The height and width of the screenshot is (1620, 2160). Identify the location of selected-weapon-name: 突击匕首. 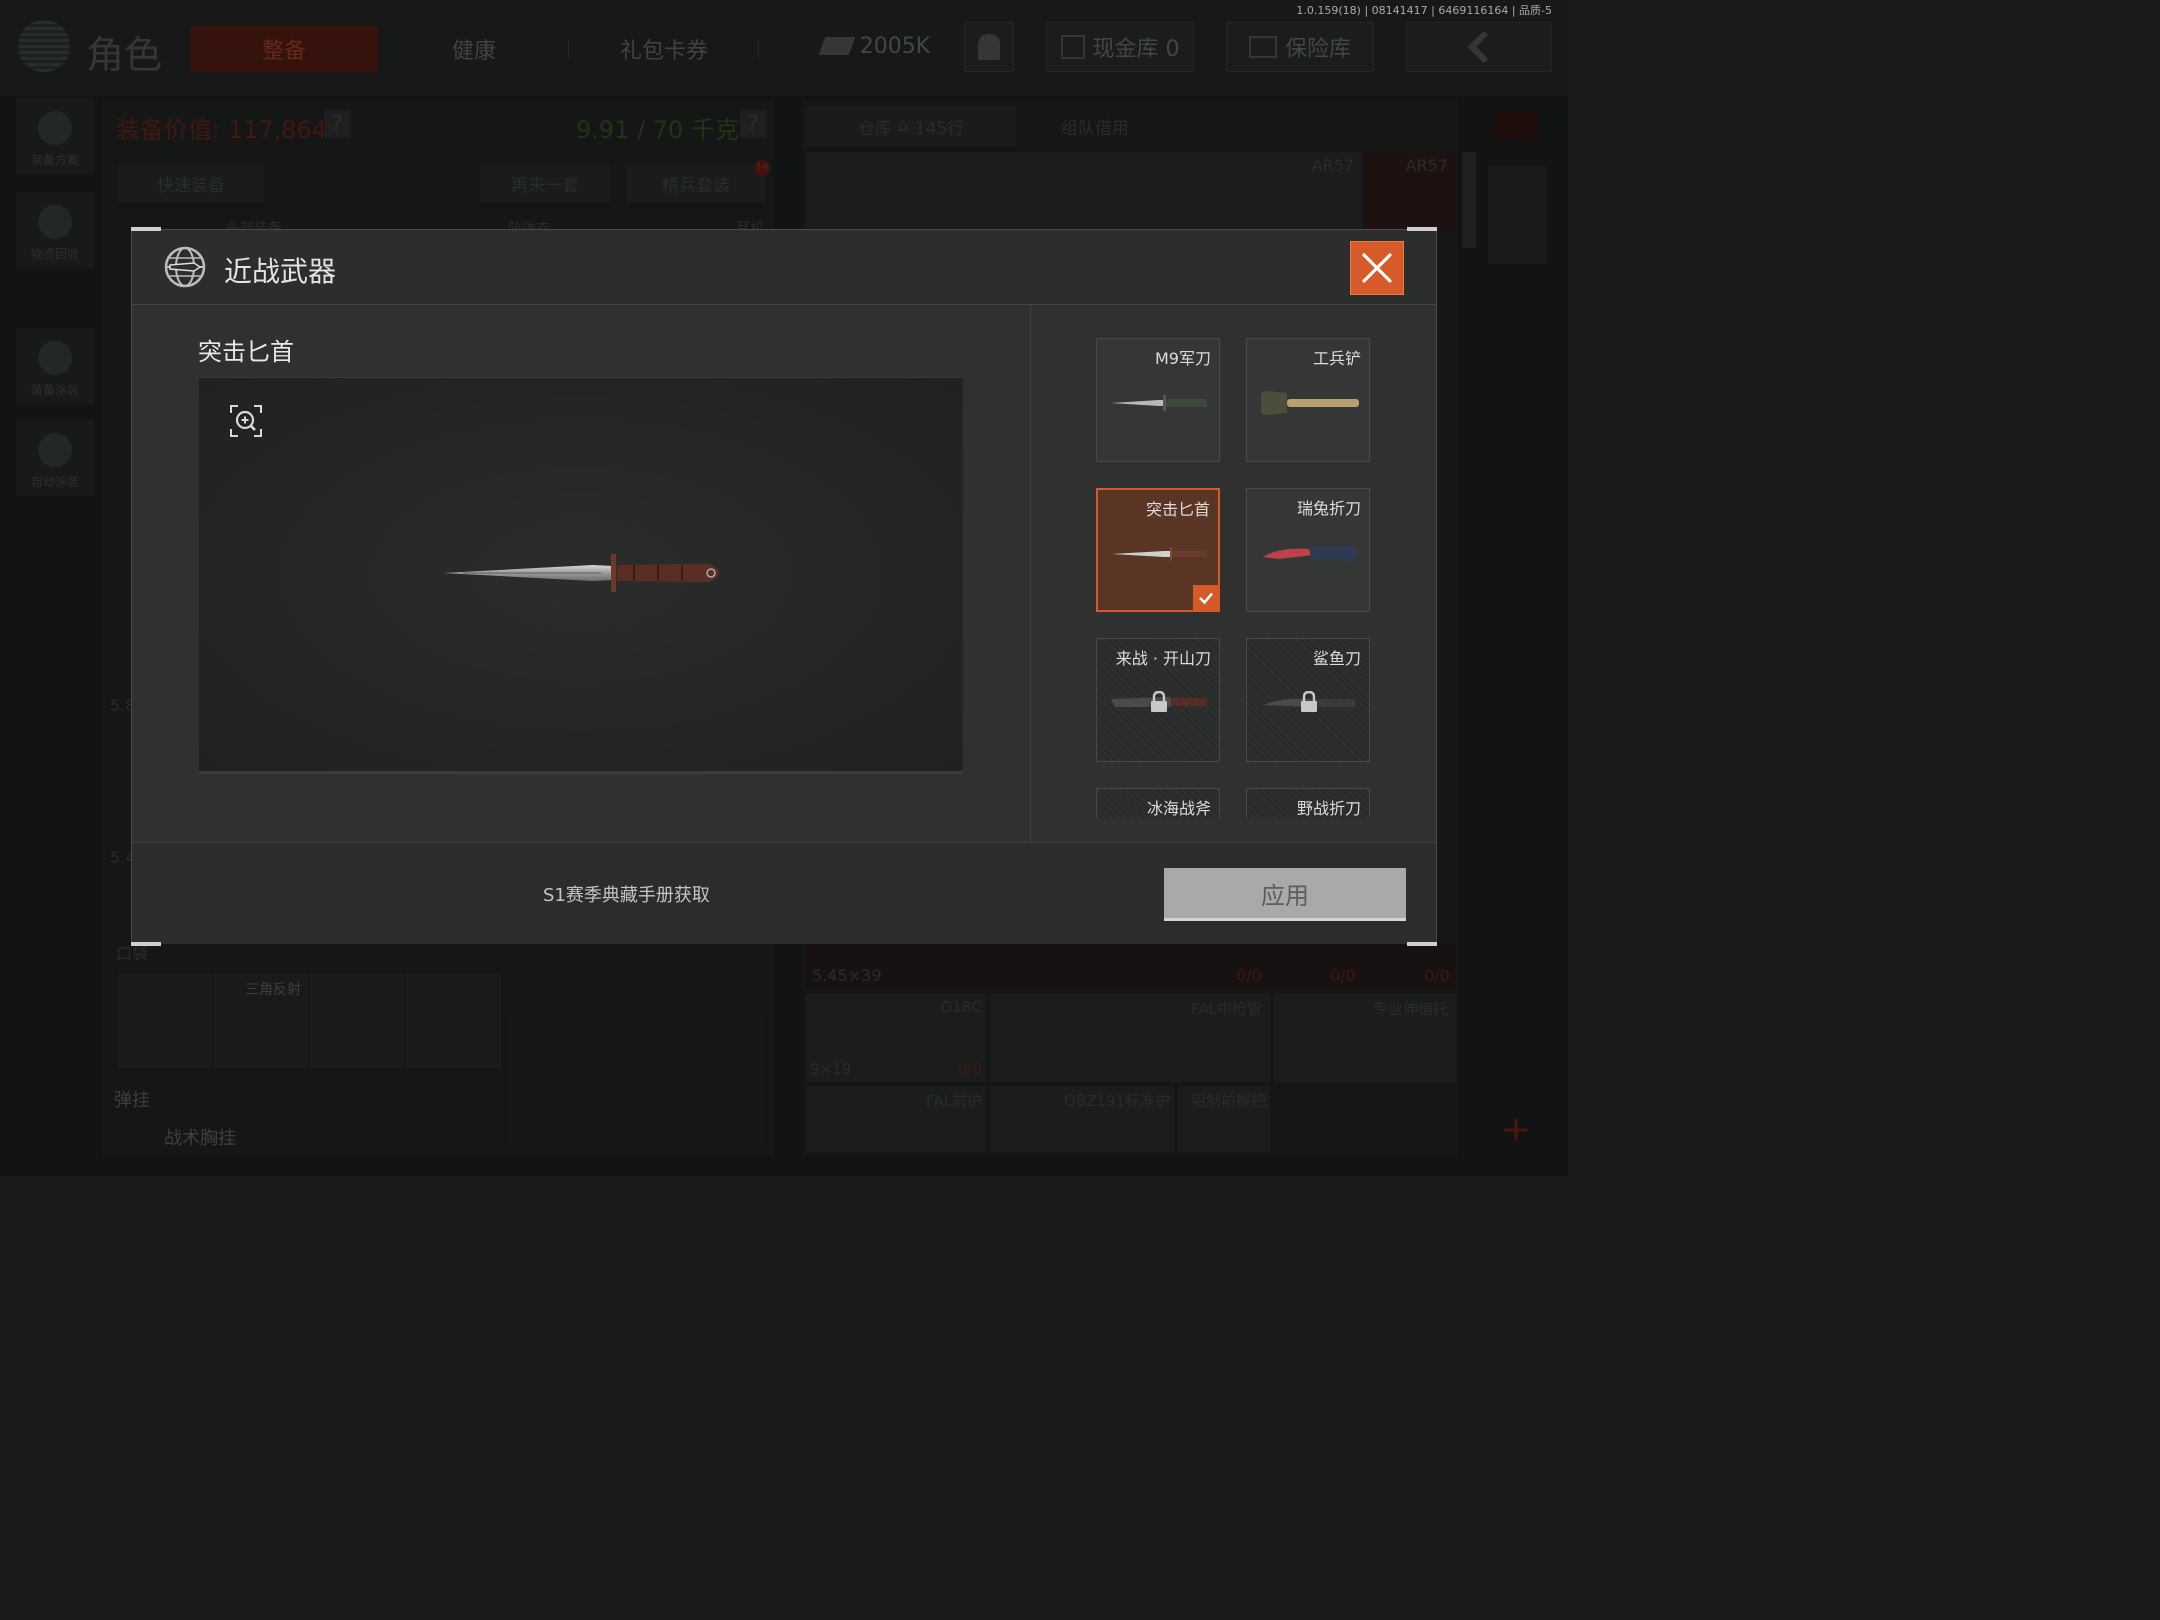
(246, 352).